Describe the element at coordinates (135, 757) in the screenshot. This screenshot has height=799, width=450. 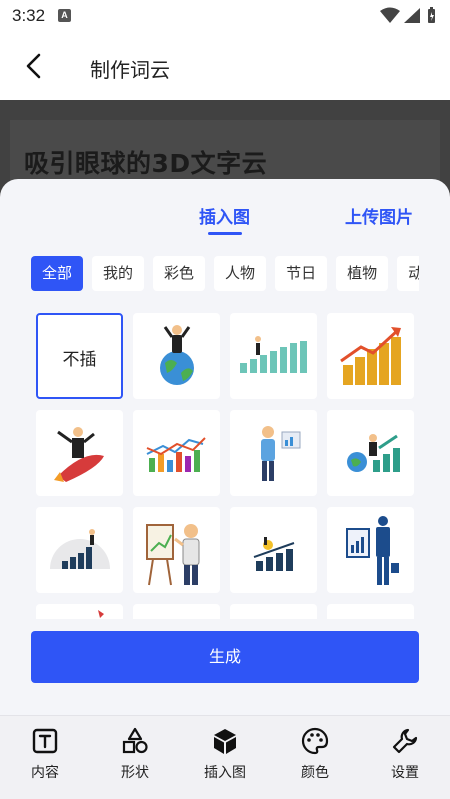
I see `nav-item-shapes: 形状` at that location.